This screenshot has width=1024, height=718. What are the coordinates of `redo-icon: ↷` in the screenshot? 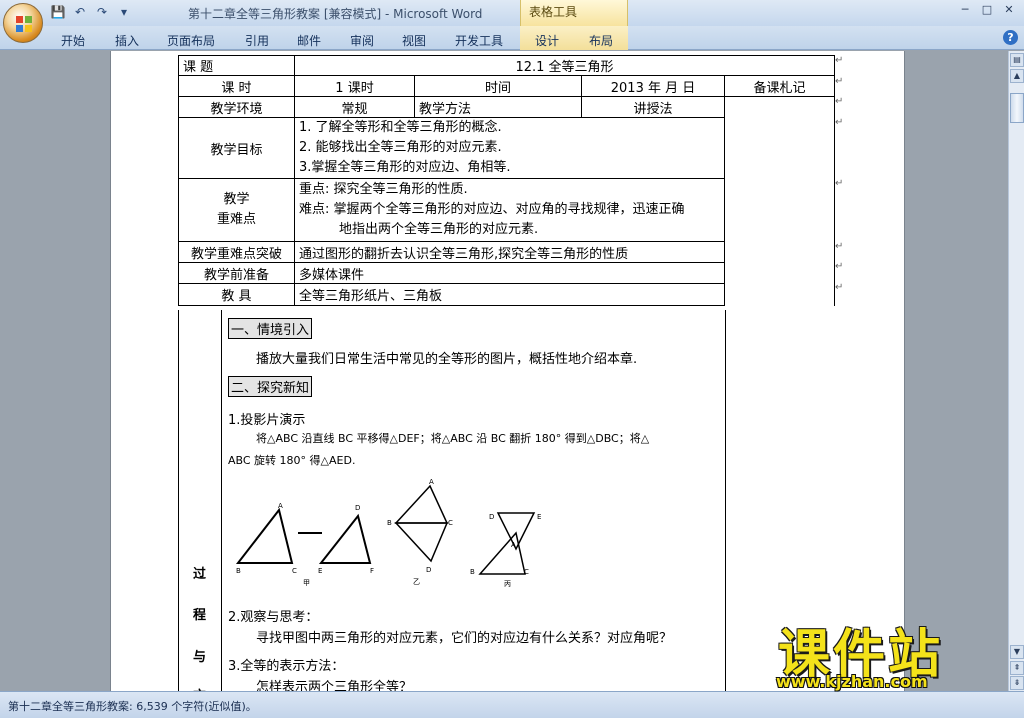 It's located at (102, 12).